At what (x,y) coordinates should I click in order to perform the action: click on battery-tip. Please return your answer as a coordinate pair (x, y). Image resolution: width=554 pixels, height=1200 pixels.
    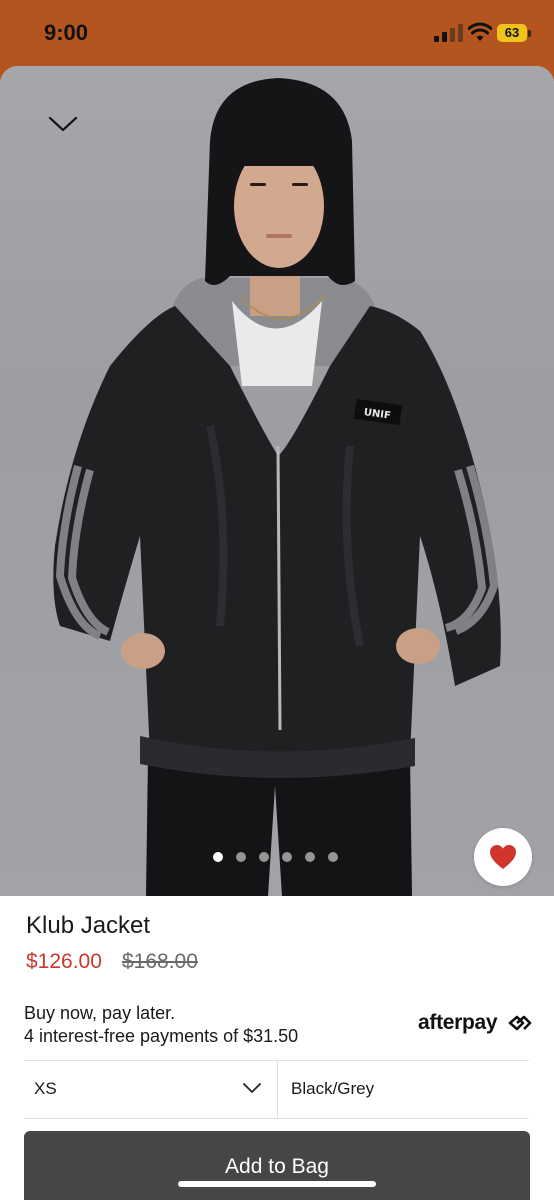
    Looking at the image, I should click on (529, 33).